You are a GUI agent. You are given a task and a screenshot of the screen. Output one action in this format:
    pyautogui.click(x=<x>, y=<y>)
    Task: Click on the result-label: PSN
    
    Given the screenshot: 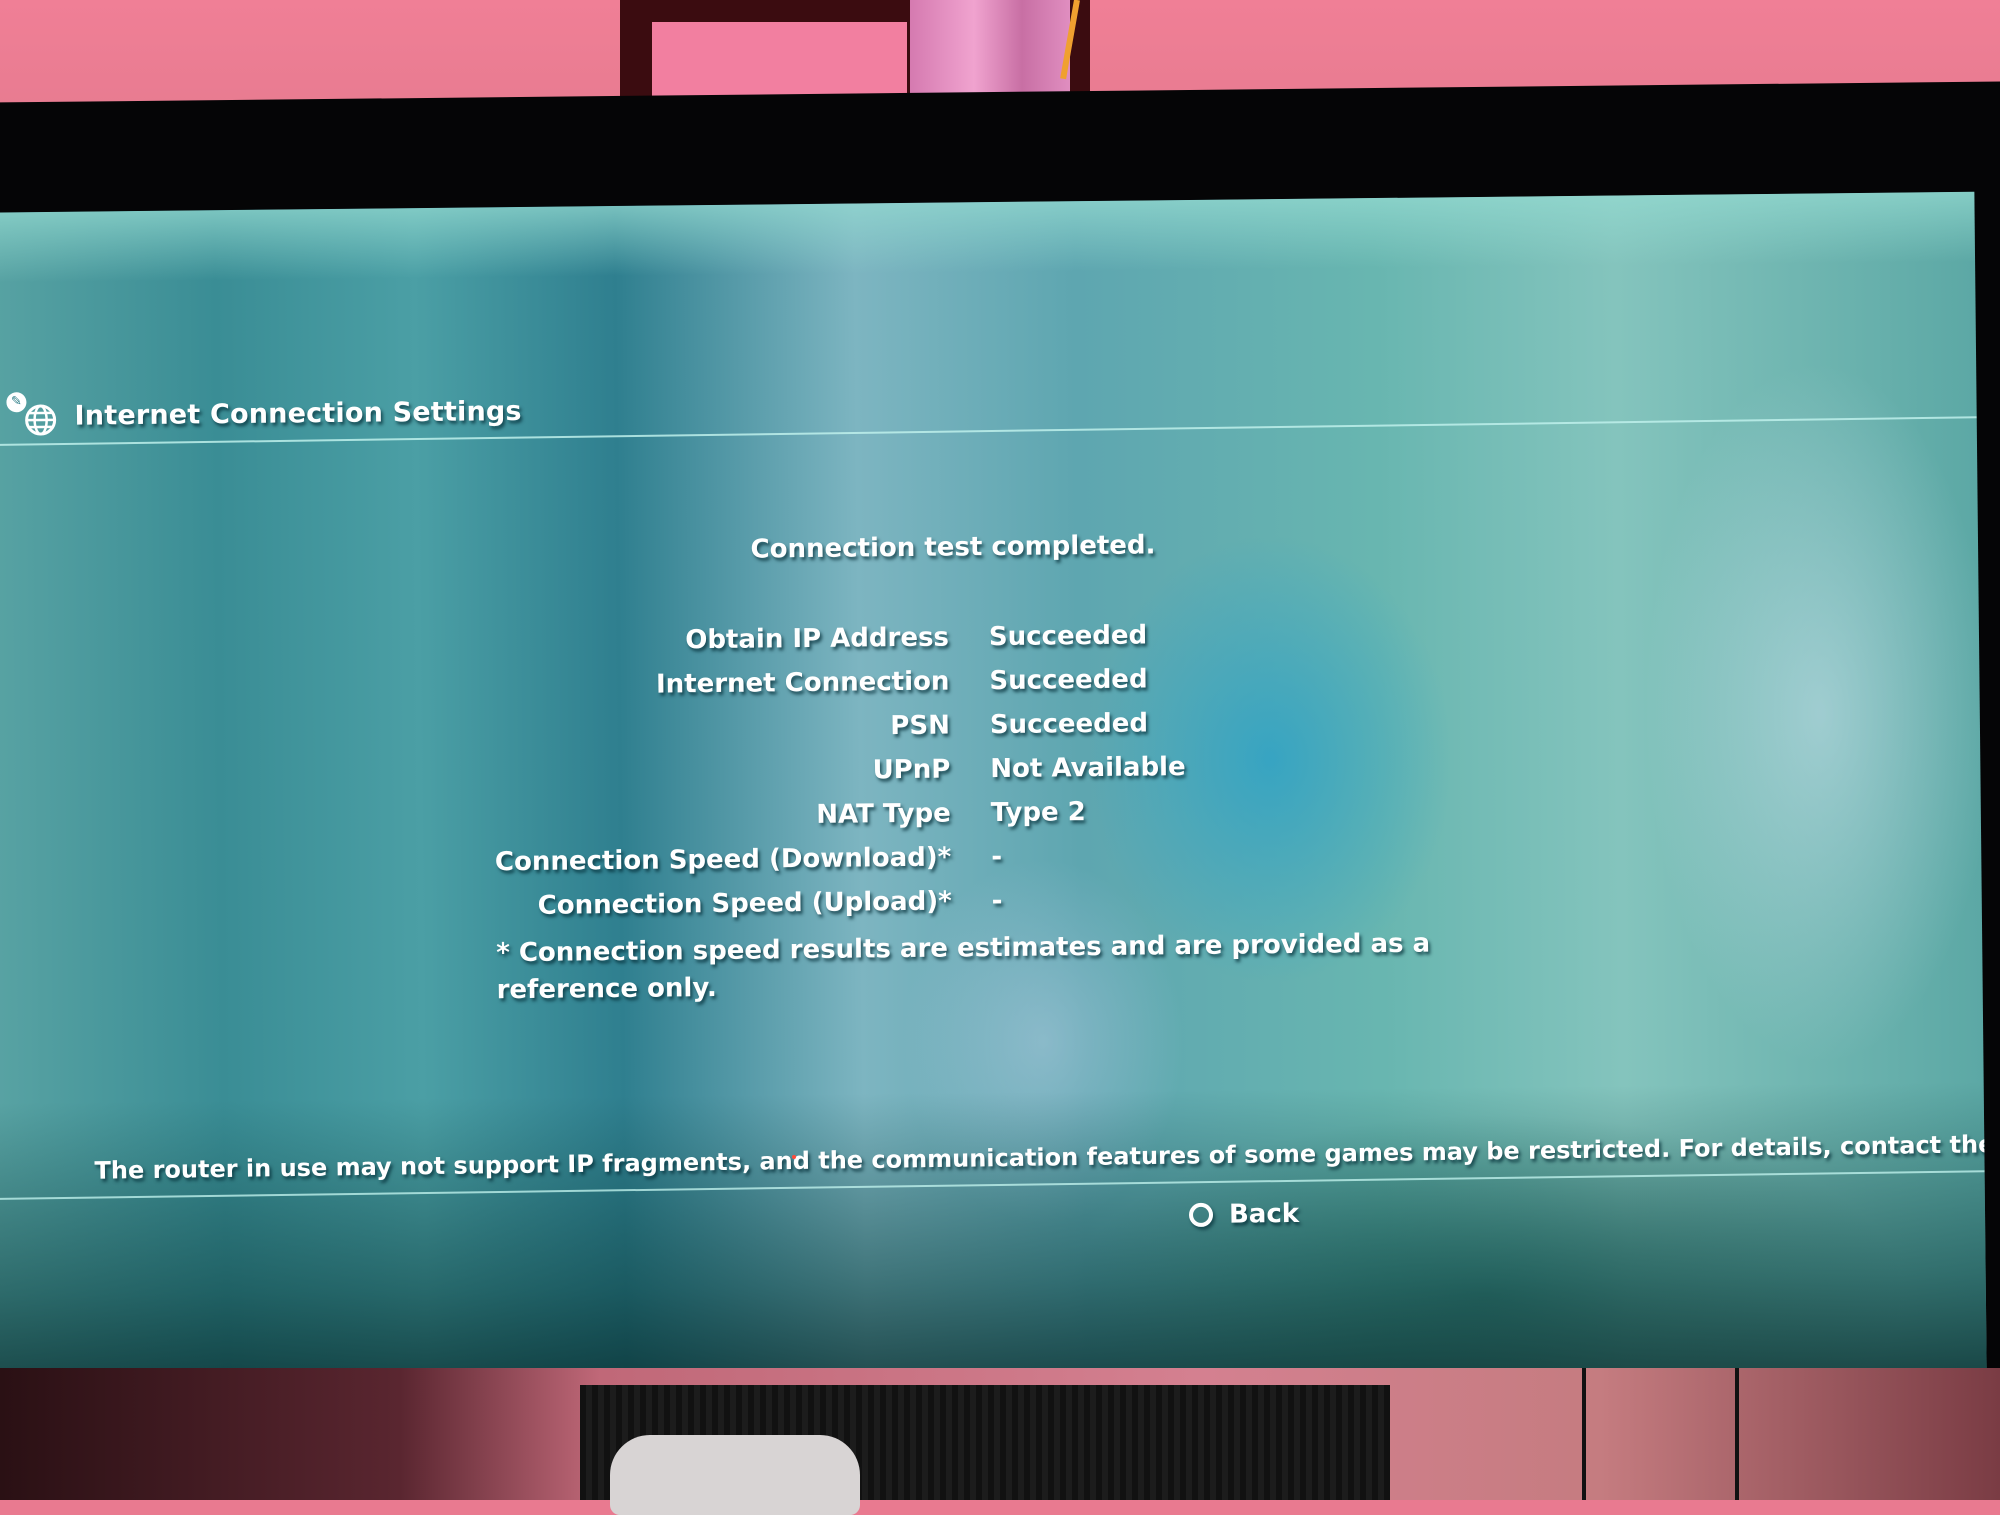 What is the action you would take?
    pyautogui.click(x=920, y=726)
    